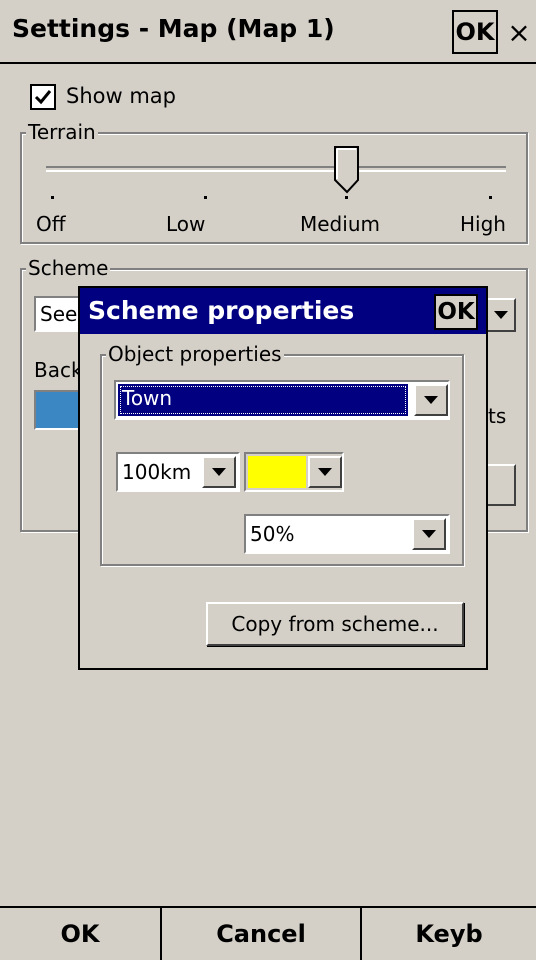 Image resolution: width=536 pixels, height=960 pixels. Describe the element at coordinates (347, 170) in the screenshot. I see `terrain-slider-thumb` at that location.